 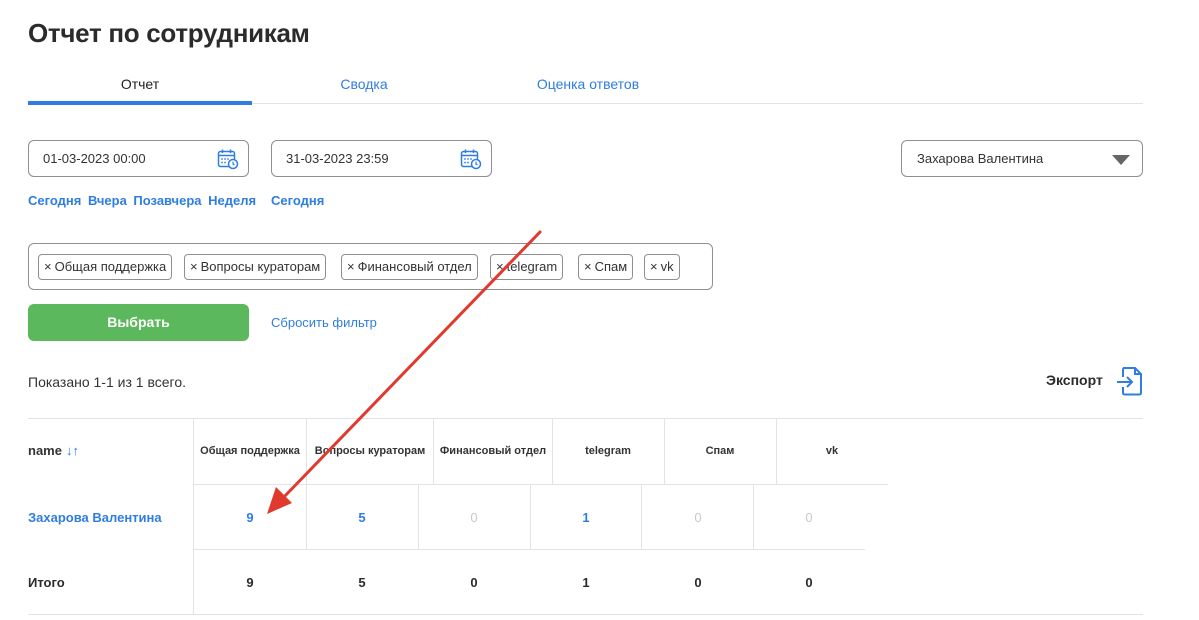 I want to click on employee-select: Захарова Валентина, so click(x=1022, y=158).